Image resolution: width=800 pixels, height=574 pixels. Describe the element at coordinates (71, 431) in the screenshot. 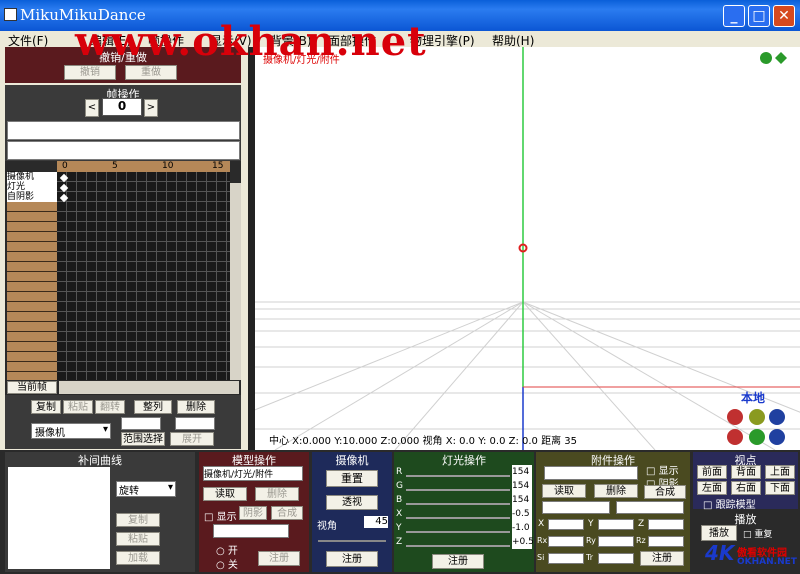

I see `track-select-dropdown: 摄像机 ▾` at that location.